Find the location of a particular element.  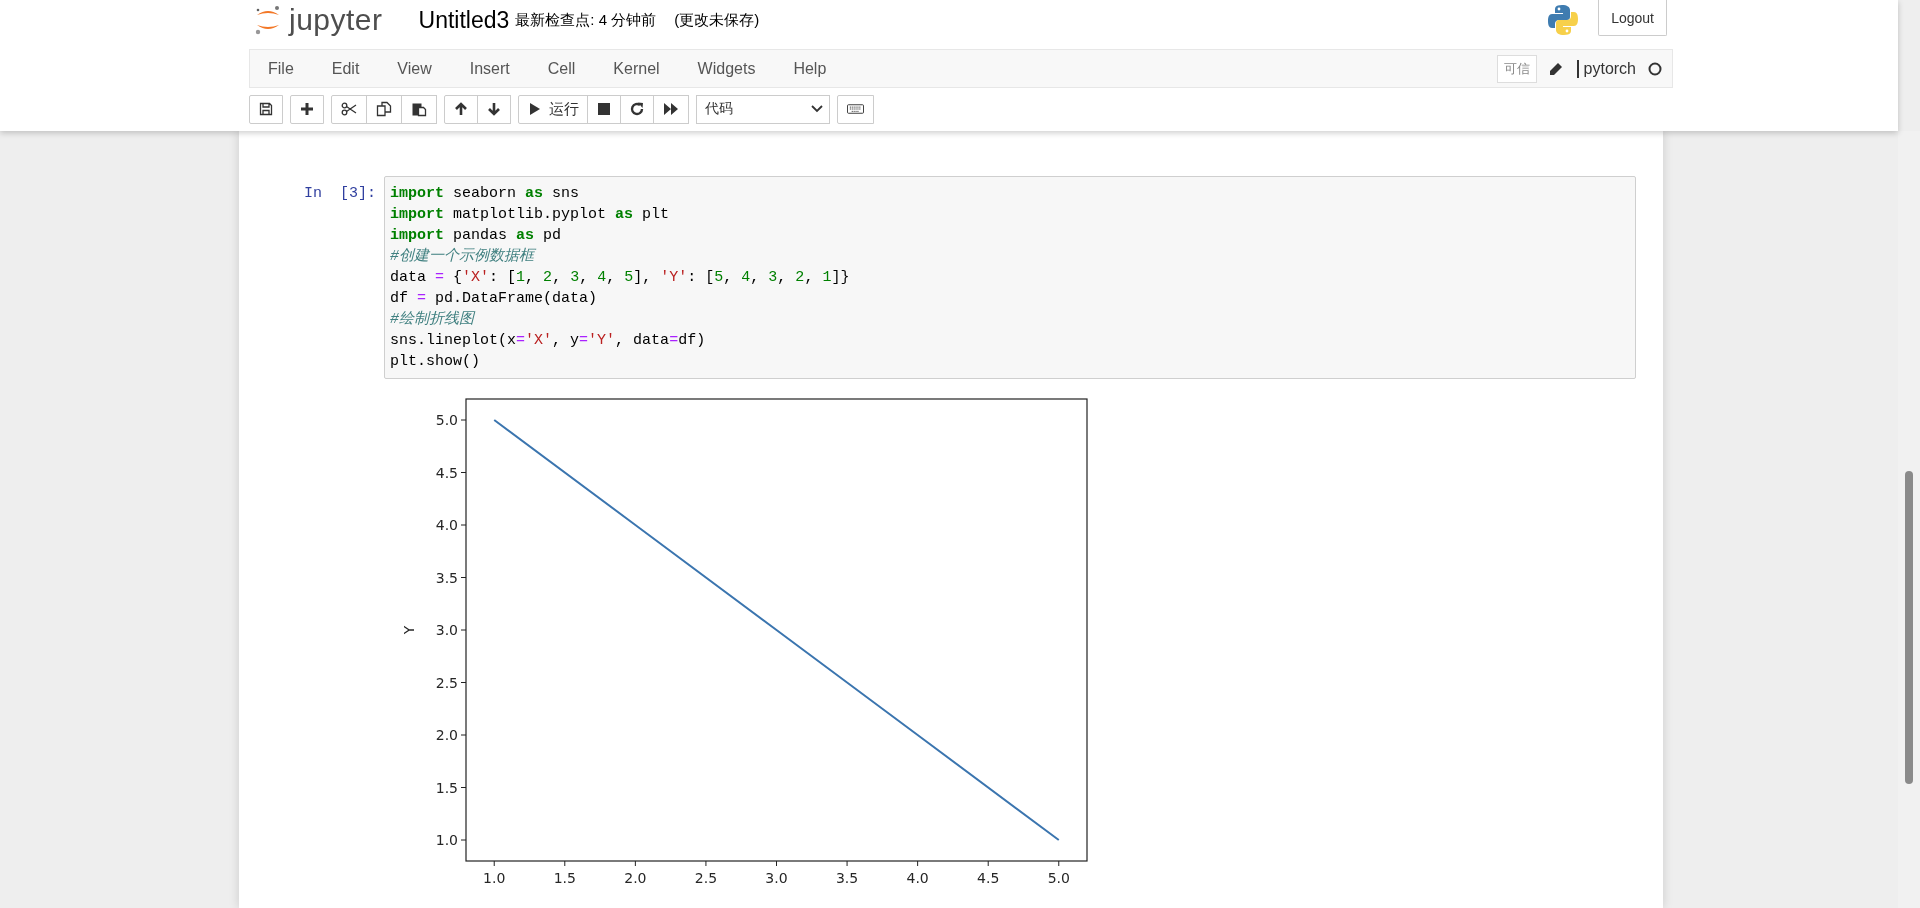

x-tick-label: 2.5 is located at coordinates (706, 878).